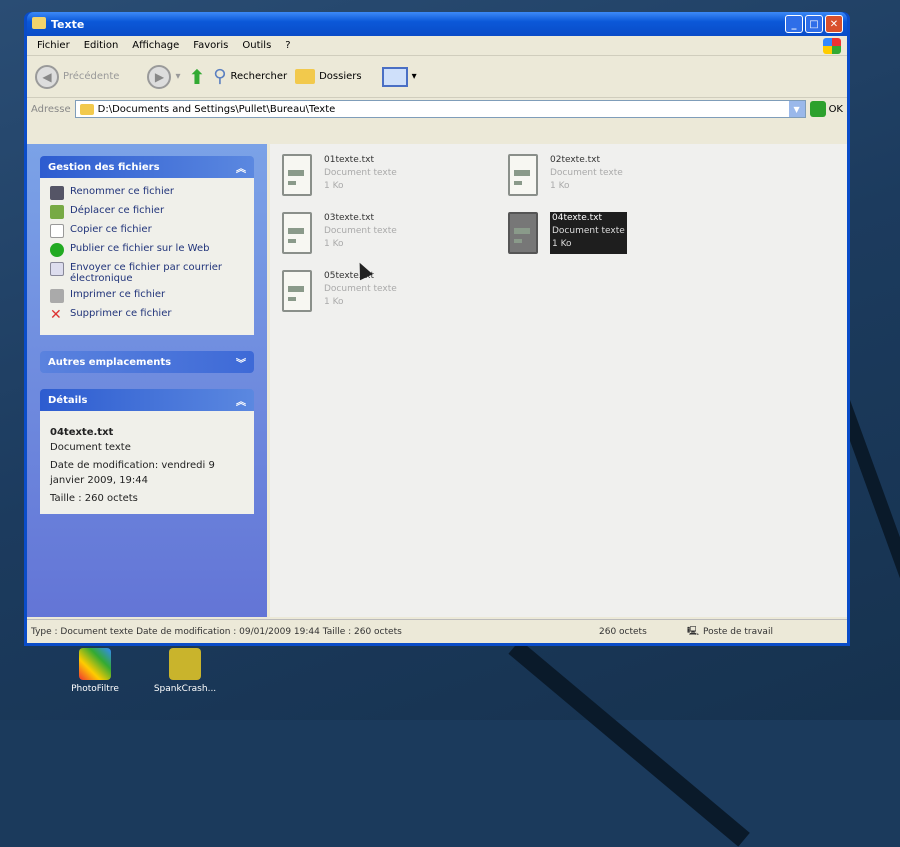 The height and width of the screenshot is (847, 900). I want to click on up-arrow-icon: ⬆, so click(197, 76).